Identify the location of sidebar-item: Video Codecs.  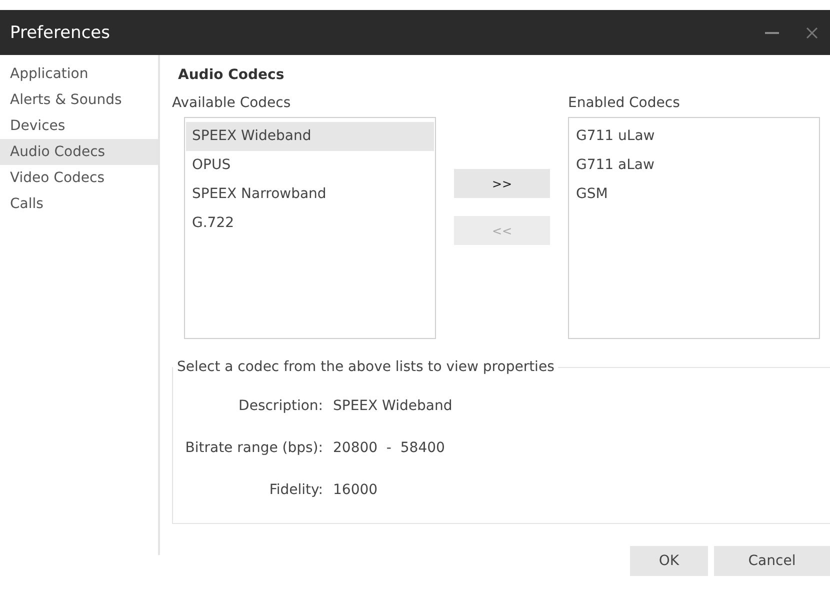
(79, 178).